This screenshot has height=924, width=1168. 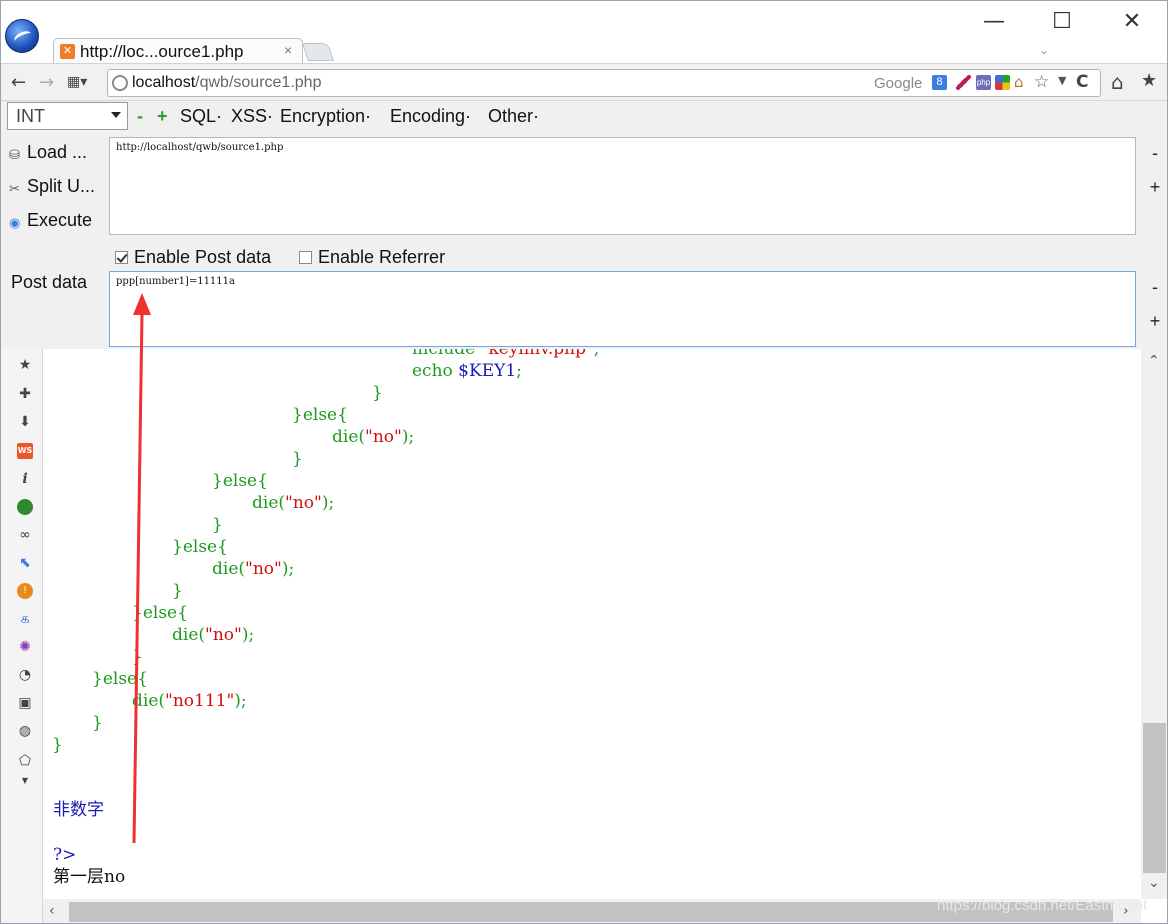 I want to click on scroll-down-icon: ⌄, so click(x=1154, y=883).